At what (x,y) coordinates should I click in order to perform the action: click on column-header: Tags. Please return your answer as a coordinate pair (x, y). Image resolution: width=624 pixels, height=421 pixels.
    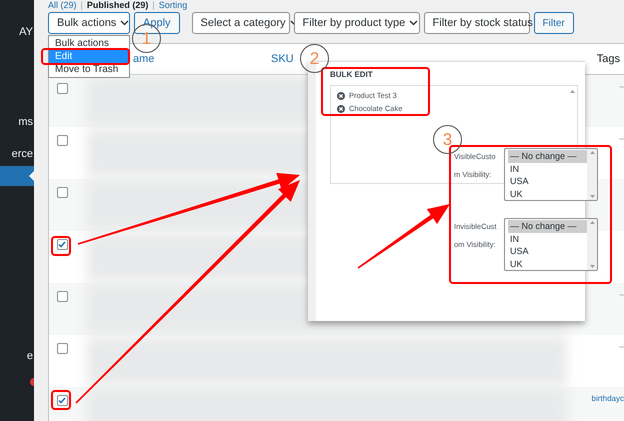
    Looking at the image, I should click on (608, 59).